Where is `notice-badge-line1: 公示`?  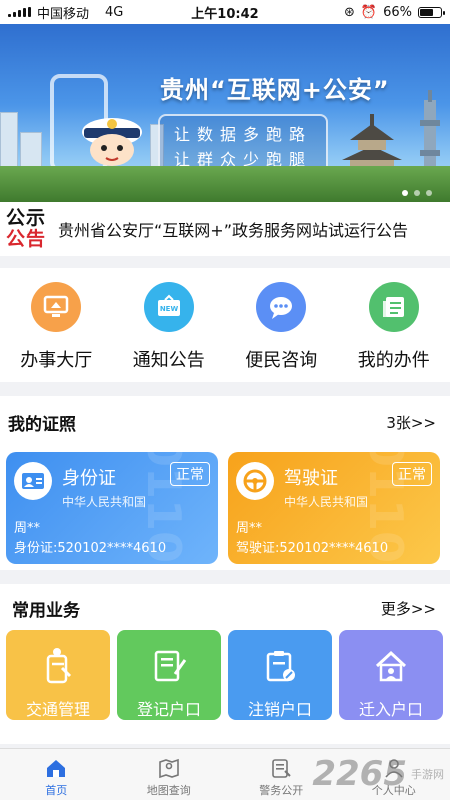 notice-badge-line1: 公示 is located at coordinates (26, 218).